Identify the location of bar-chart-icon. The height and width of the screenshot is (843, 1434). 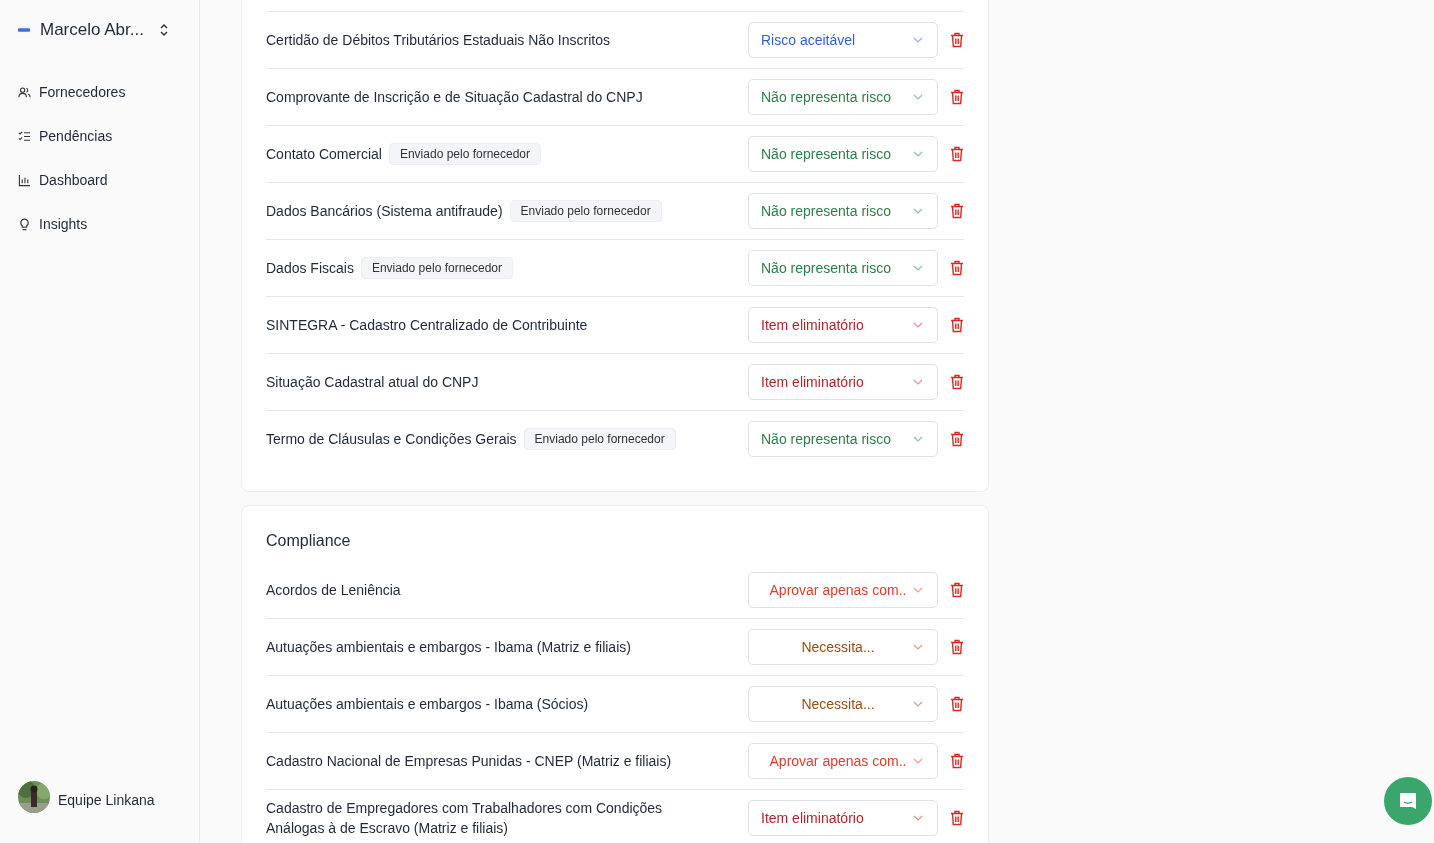
(24, 180).